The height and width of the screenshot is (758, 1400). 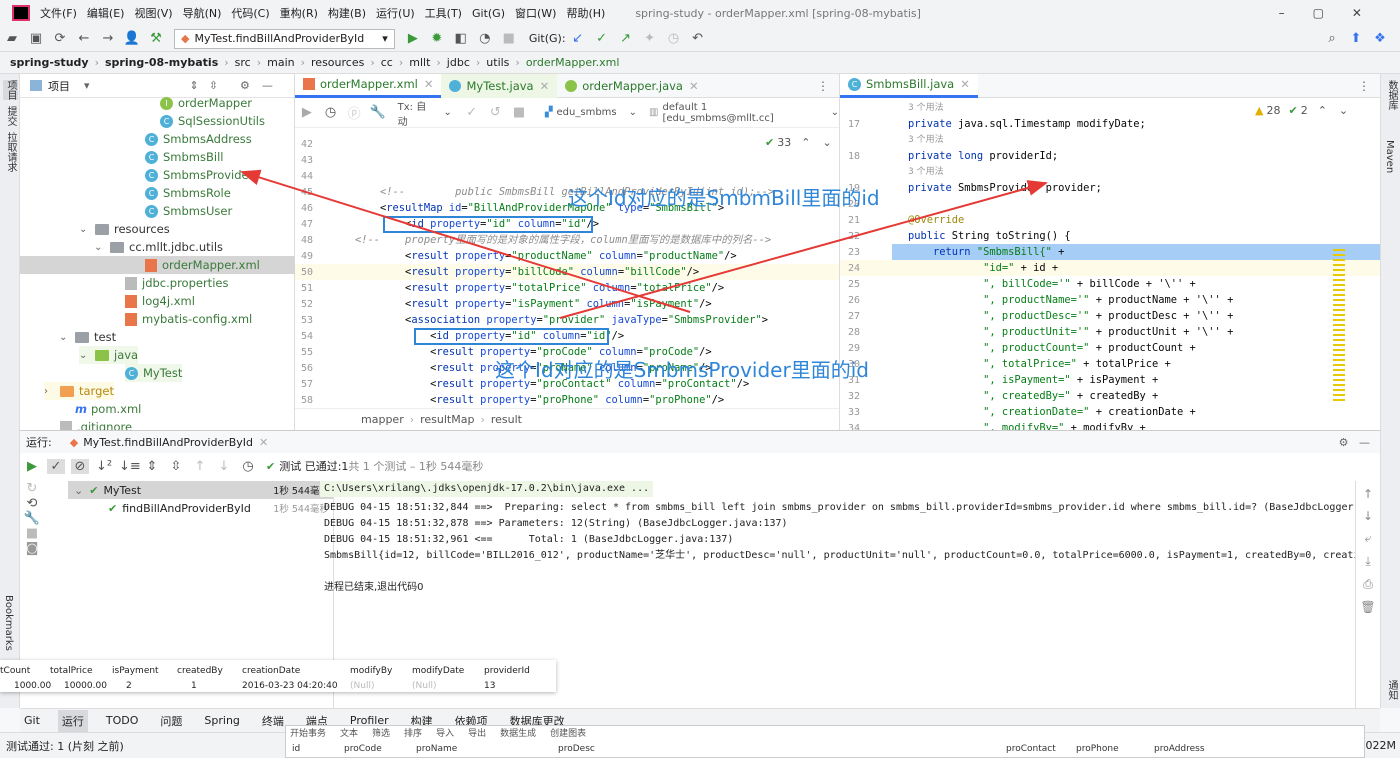 I want to click on path-item: mapper, so click(x=382, y=419).